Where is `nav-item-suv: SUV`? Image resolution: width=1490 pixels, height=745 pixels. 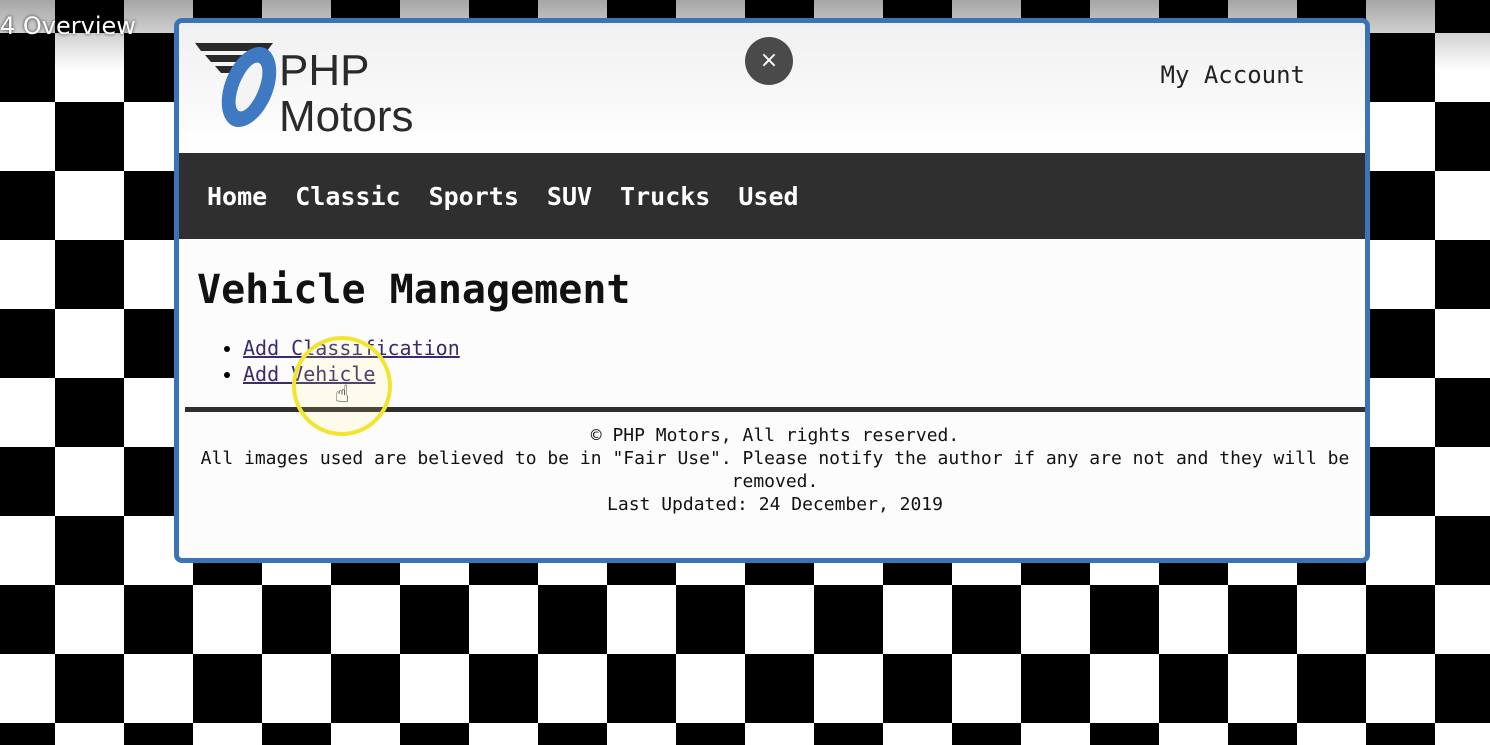
nav-item-suv: SUV is located at coordinates (569, 196).